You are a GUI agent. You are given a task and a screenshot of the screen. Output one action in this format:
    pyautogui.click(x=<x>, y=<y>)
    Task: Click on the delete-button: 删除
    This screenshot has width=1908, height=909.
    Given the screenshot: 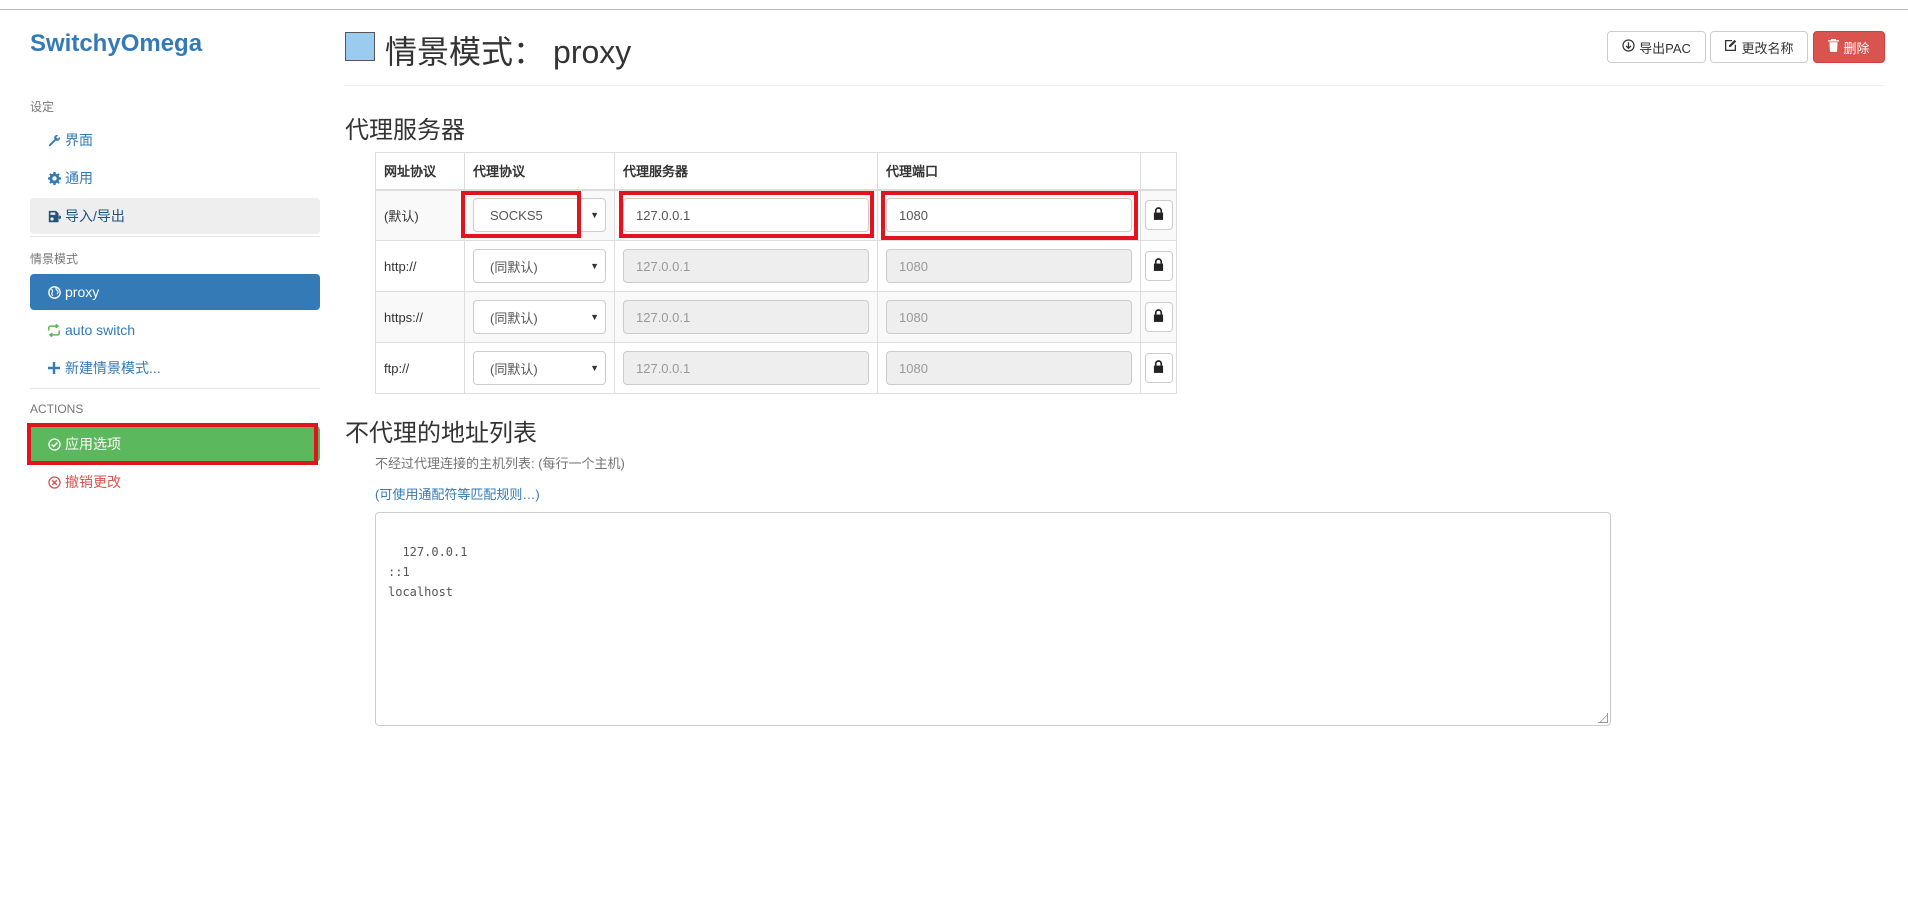 What is the action you would take?
    pyautogui.click(x=1849, y=47)
    